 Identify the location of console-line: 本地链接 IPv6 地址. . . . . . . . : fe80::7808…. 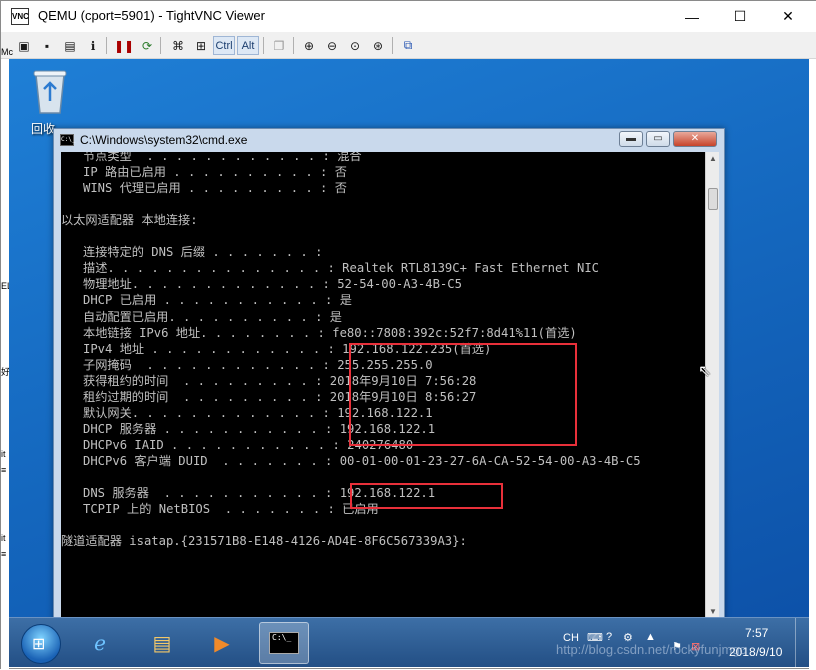
(319, 332).